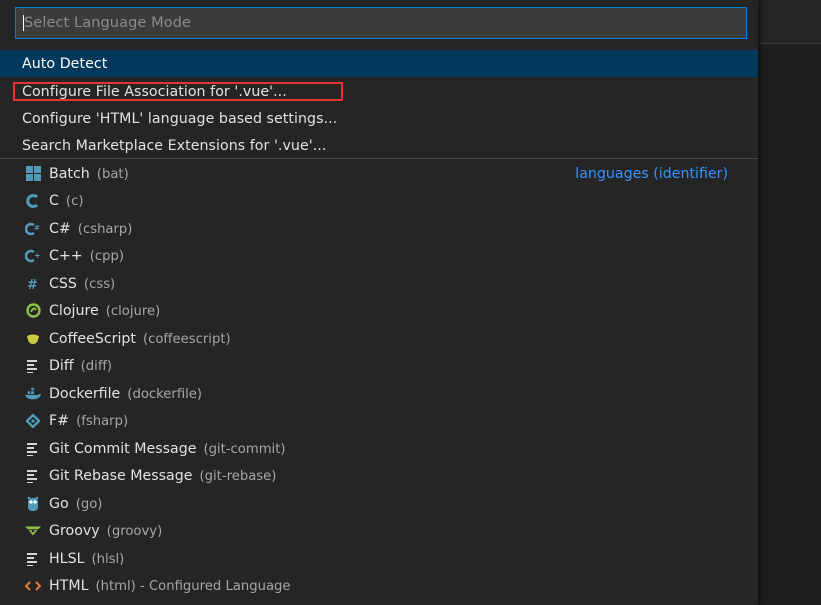 The width and height of the screenshot is (821, 605). What do you see at coordinates (63, 283) in the screenshot?
I see `language-name: CSS` at bounding box center [63, 283].